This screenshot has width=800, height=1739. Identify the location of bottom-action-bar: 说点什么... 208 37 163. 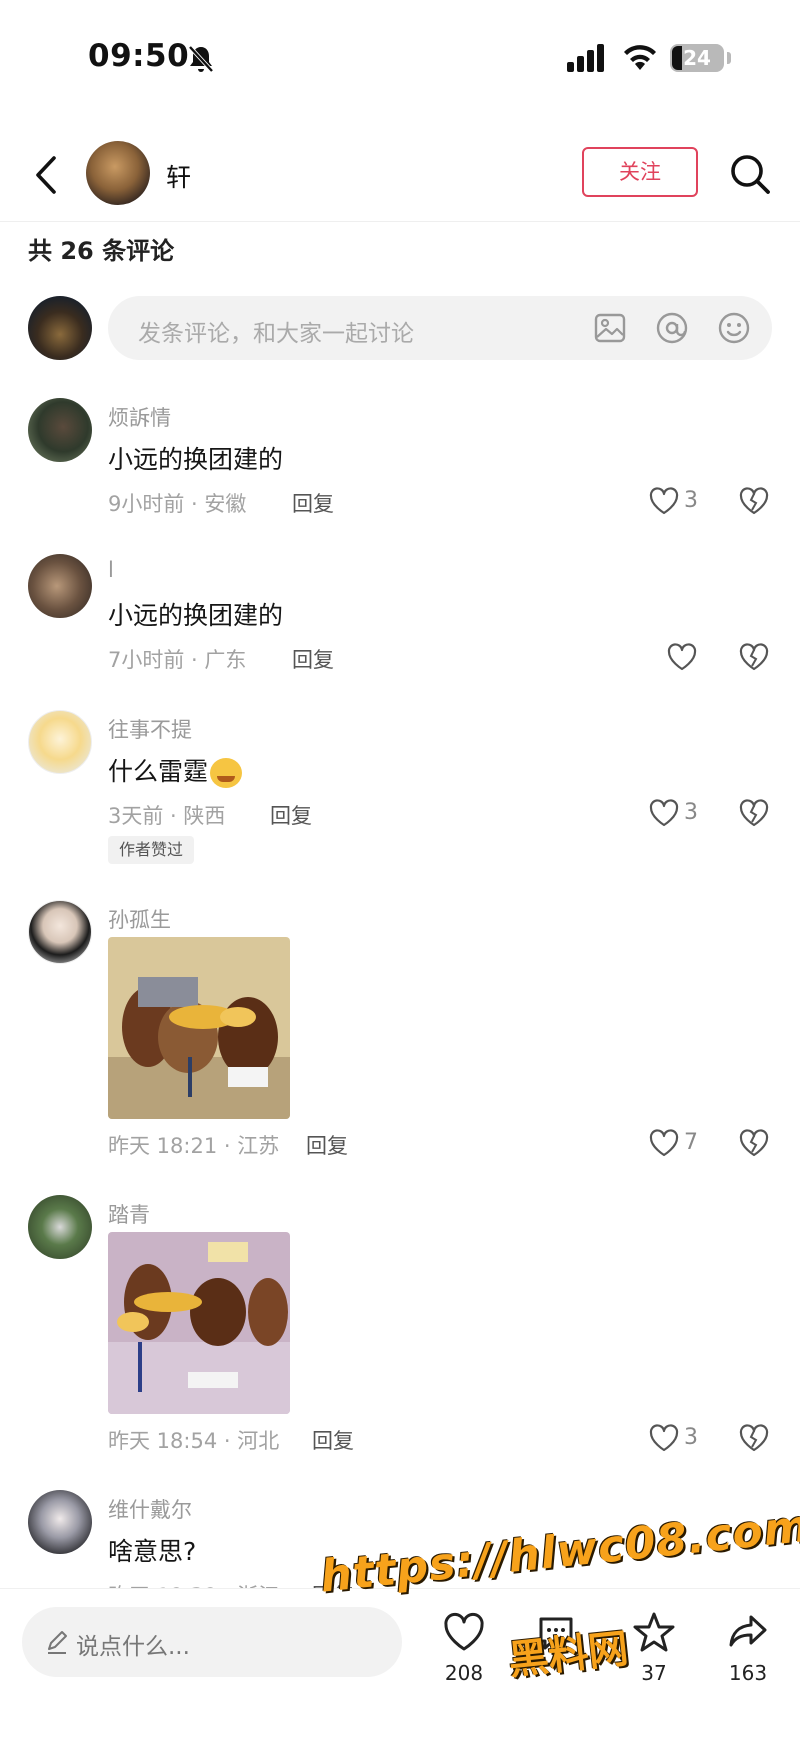
(400, 1663).